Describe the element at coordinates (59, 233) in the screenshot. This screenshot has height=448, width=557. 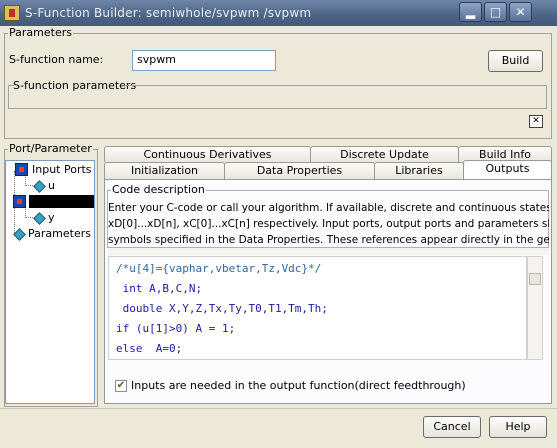
I see `tree-item-label: Parameters` at that location.